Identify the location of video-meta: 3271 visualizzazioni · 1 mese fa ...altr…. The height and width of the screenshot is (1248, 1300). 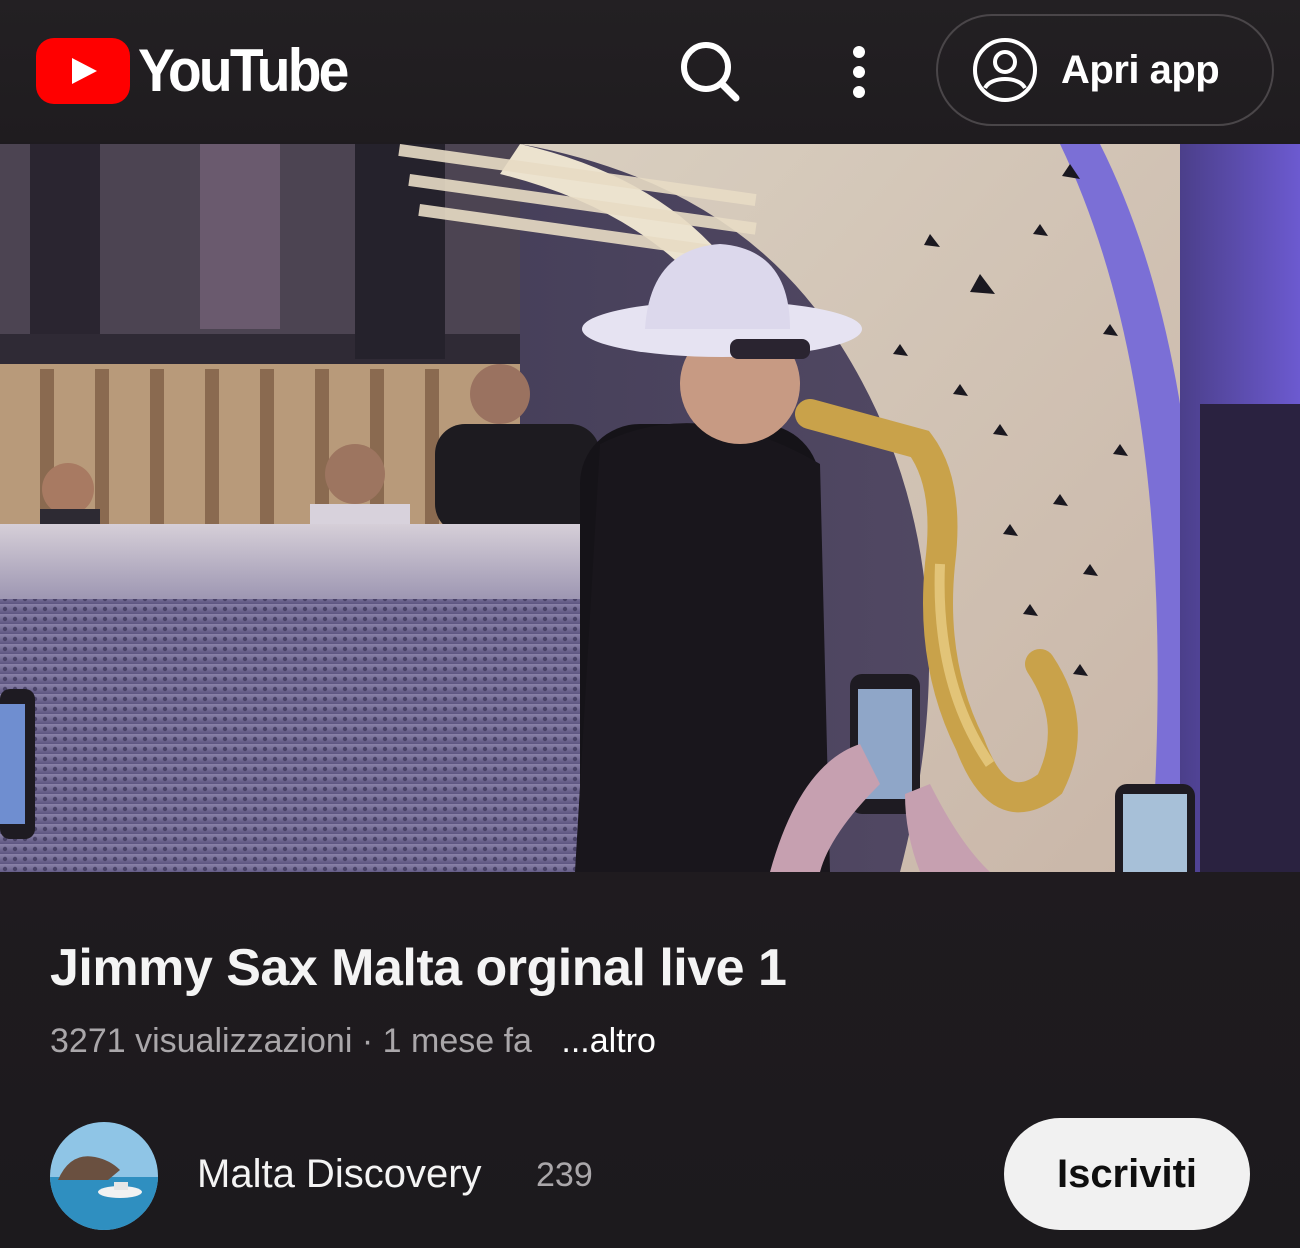
(353, 1041).